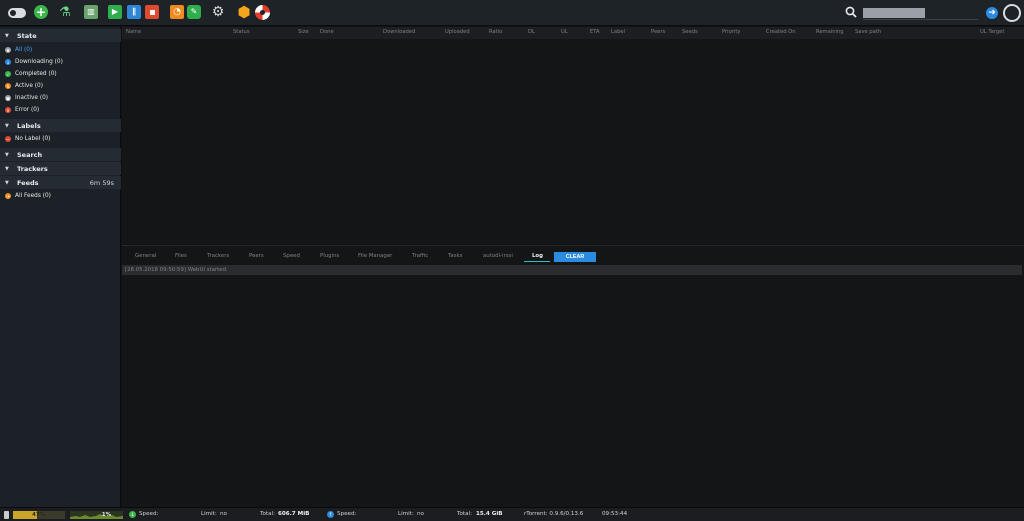 The image size is (1024, 521). I want to click on download-total-value: 606.7 MiB, so click(293, 514).